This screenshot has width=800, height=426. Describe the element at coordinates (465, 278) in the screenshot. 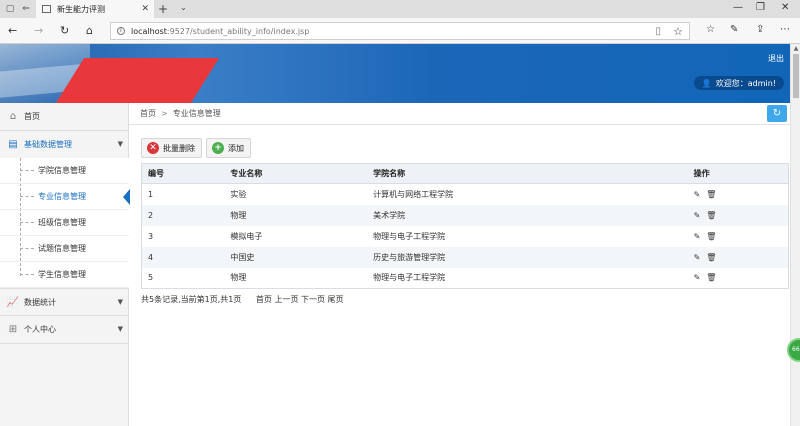

I see `table-row: 5 物理 物理与电子工程学院 ✎ 🗑` at that location.